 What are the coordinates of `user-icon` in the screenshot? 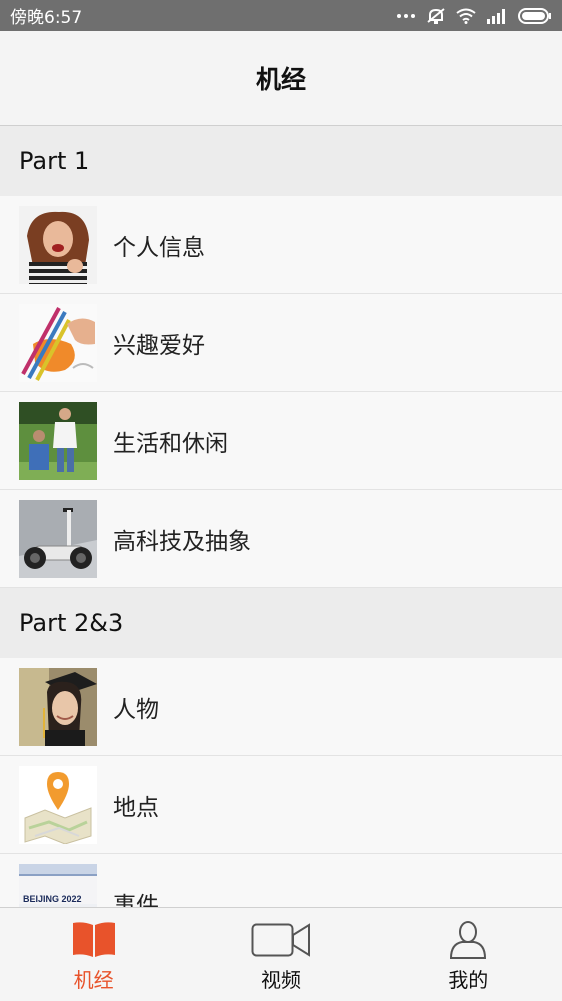 It's located at (468, 940).